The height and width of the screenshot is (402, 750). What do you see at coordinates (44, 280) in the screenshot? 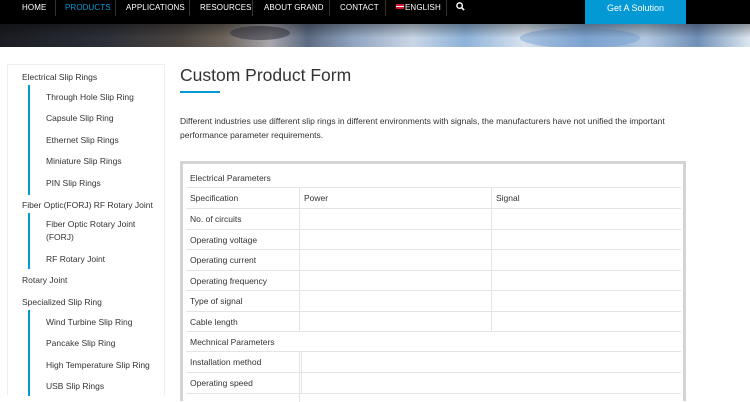
I see `sidebar-category-rotary-joint: Rotary Joint` at bounding box center [44, 280].